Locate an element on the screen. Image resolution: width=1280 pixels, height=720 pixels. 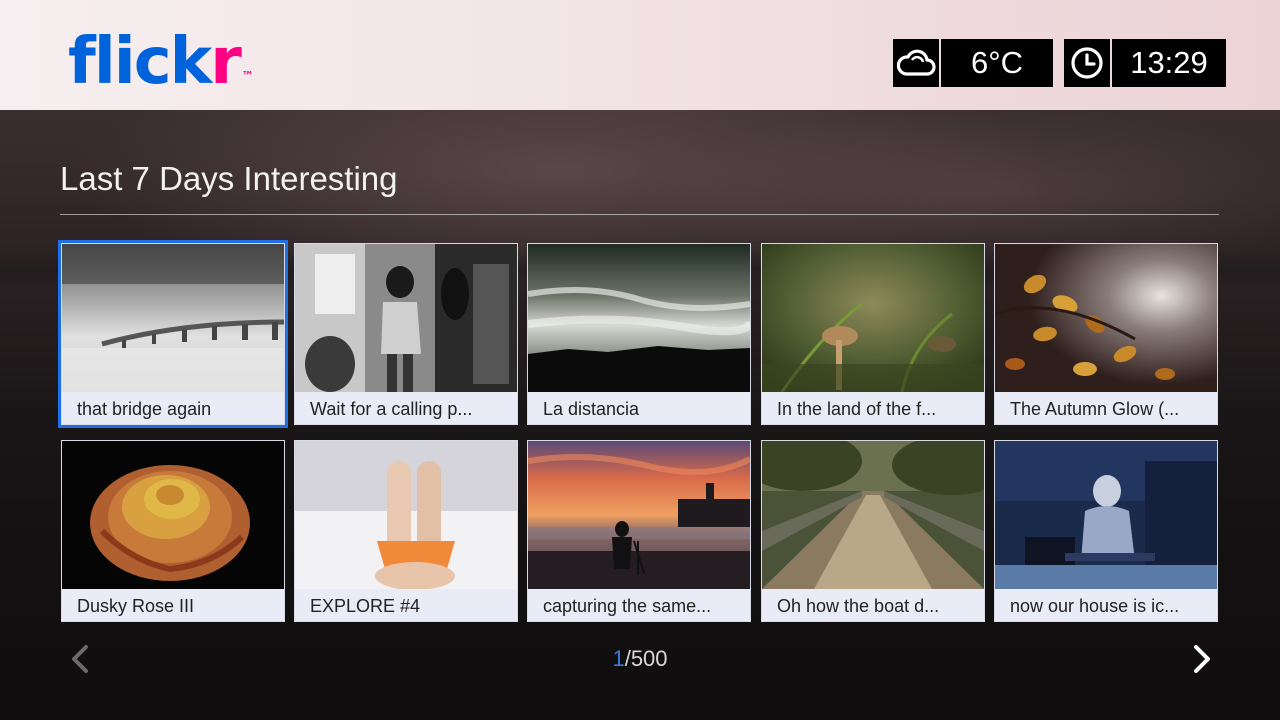
title-divider is located at coordinates (639, 214).